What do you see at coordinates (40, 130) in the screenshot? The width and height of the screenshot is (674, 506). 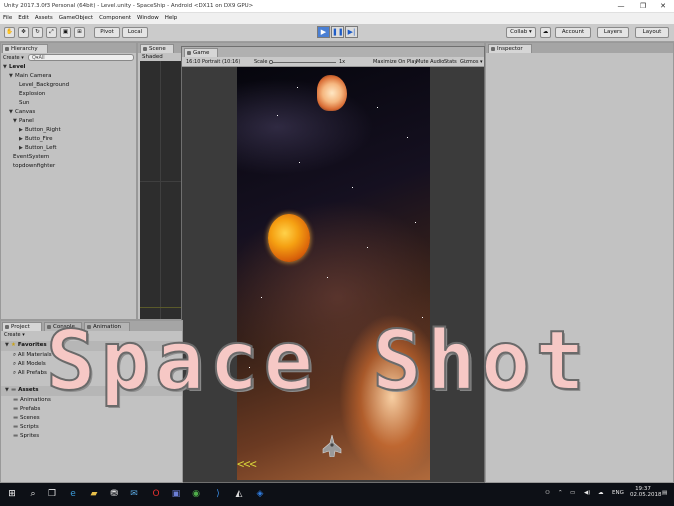 I see `hierarchy-item-button-right: ▶ Button_Right` at bounding box center [40, 130].